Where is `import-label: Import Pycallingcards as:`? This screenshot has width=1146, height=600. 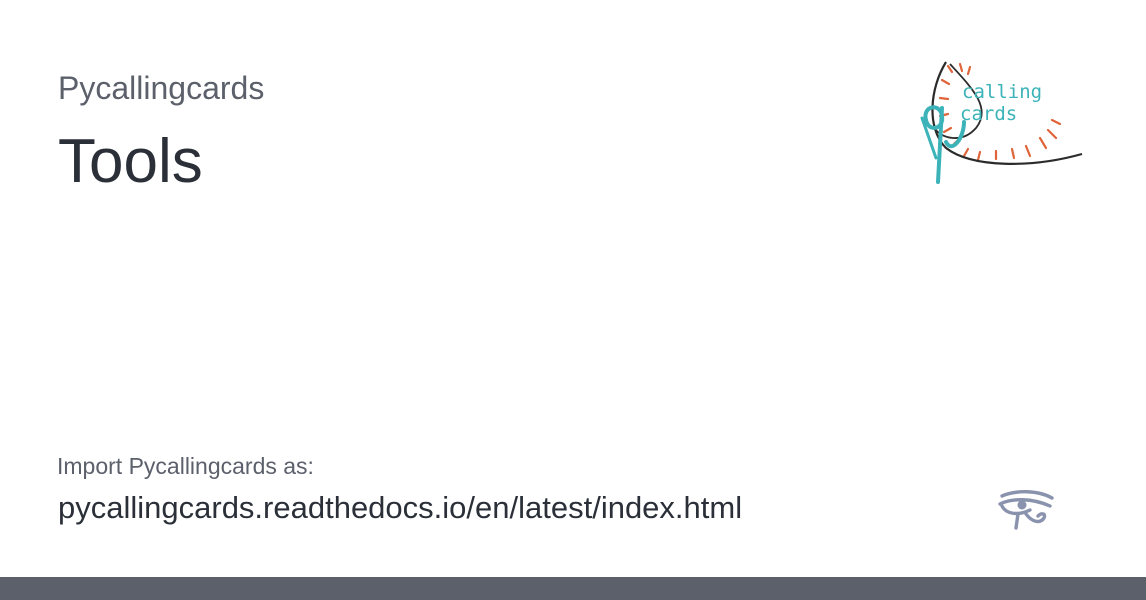
import-label: Import Pycallingcards as: is located at coordinates (185, 466).